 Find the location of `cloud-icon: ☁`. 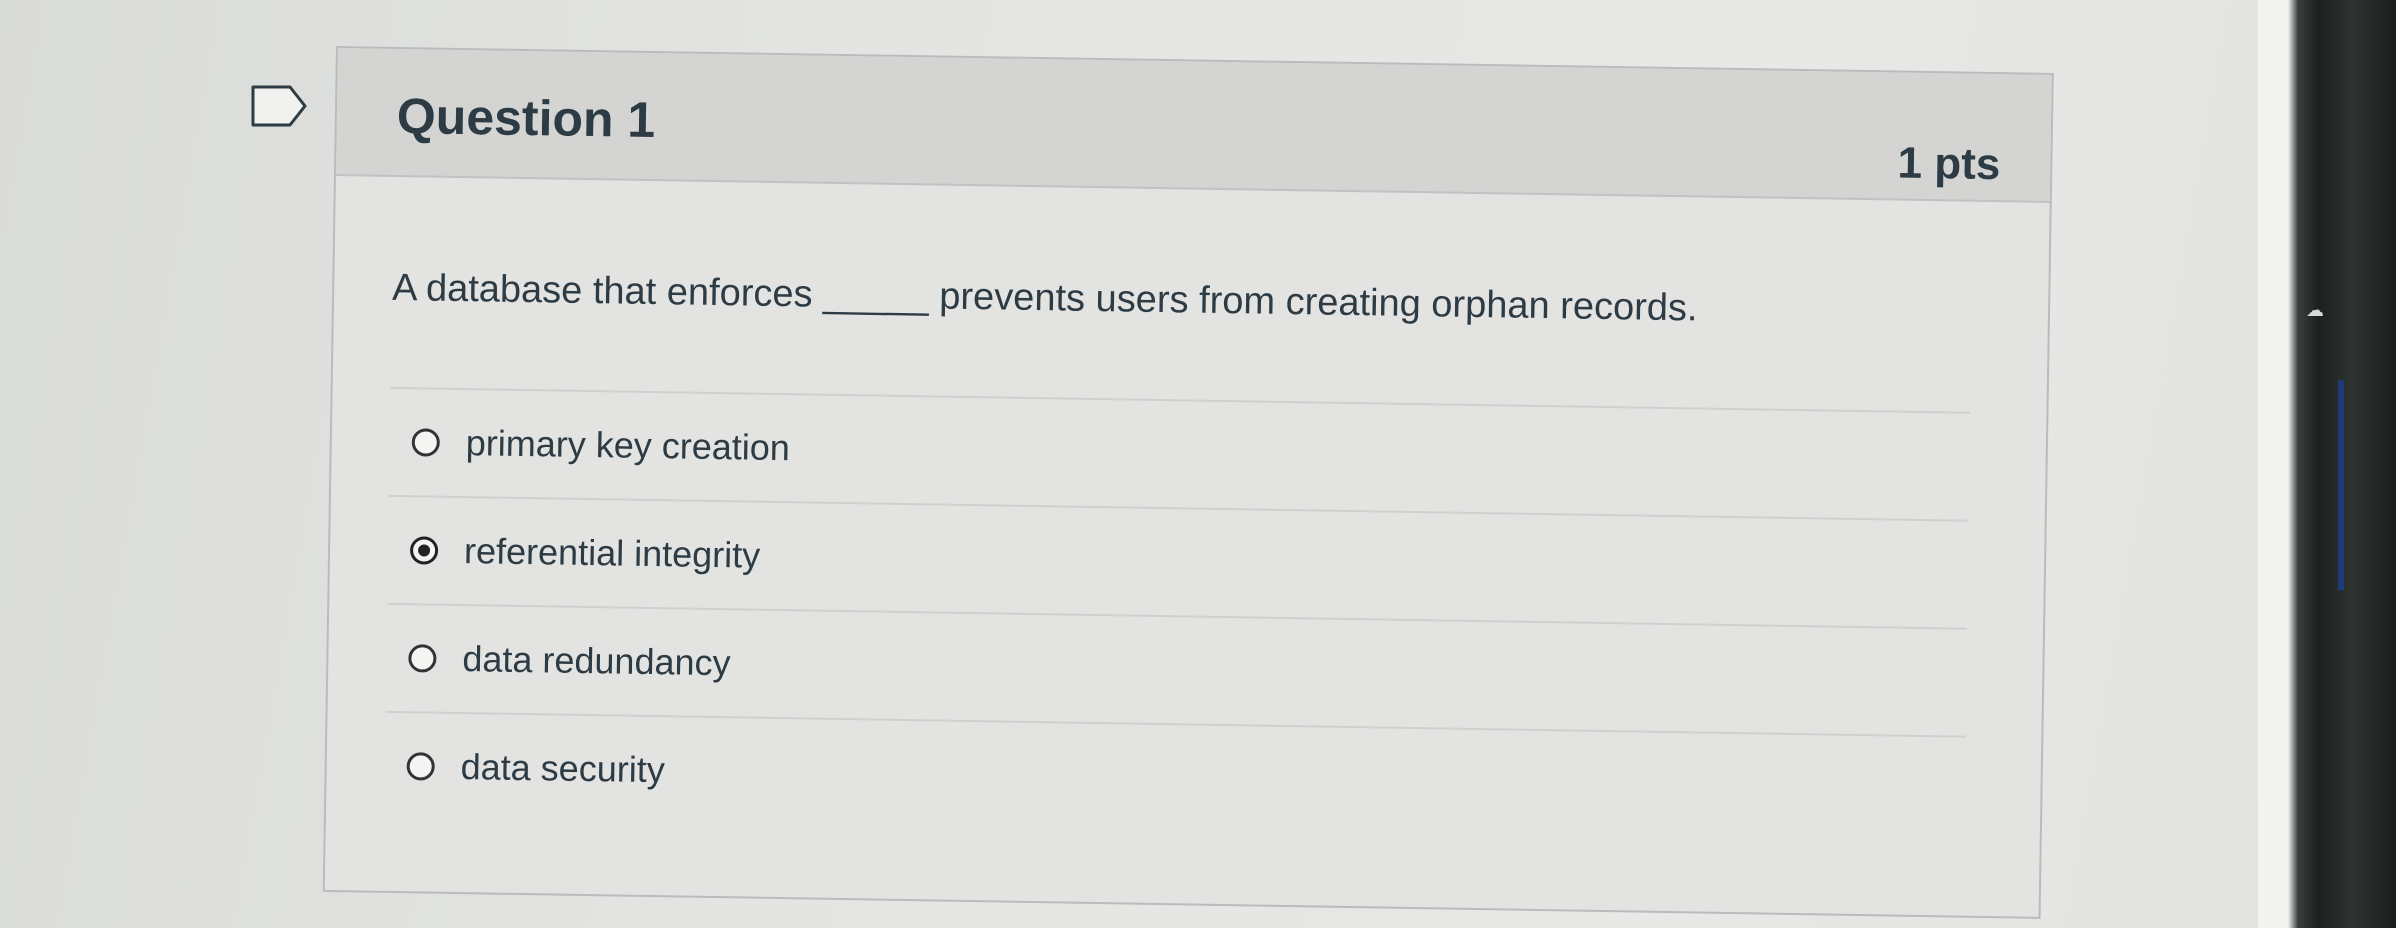

cloud-icon: ☁ is located at coordinates (2315, 310).